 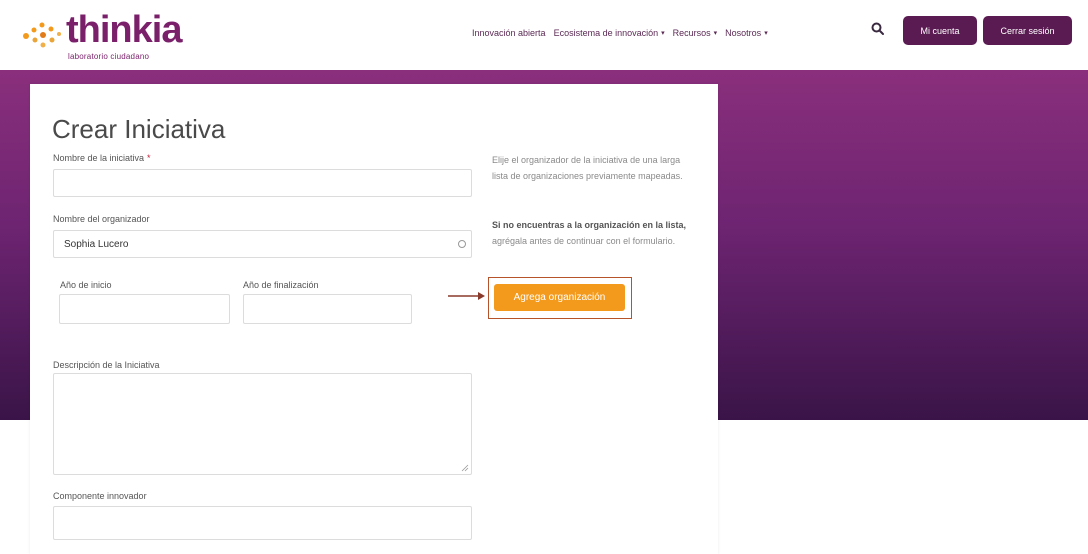 What do you see at coordinates (139, 129) in the screenshot?
I see `page-title: Crear Iniciativa` at bounding box center [139, 129].